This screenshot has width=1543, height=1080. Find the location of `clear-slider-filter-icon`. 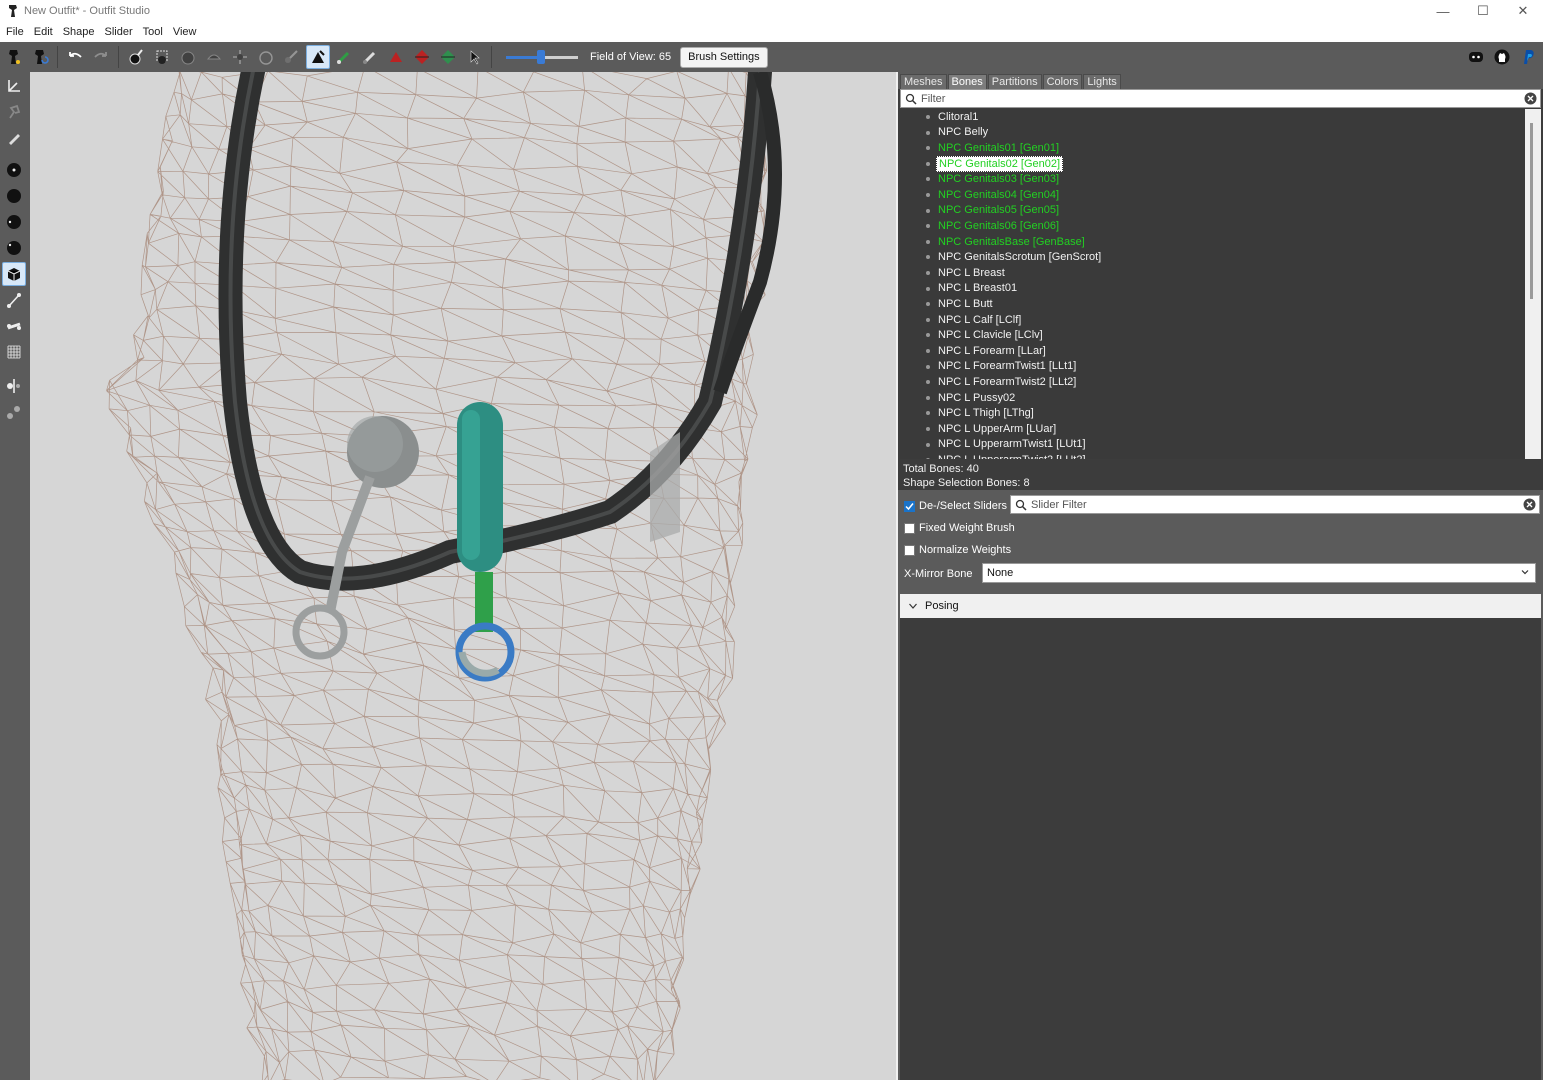

clear-slider-filter-icon is located at coordinates (1529, 504).